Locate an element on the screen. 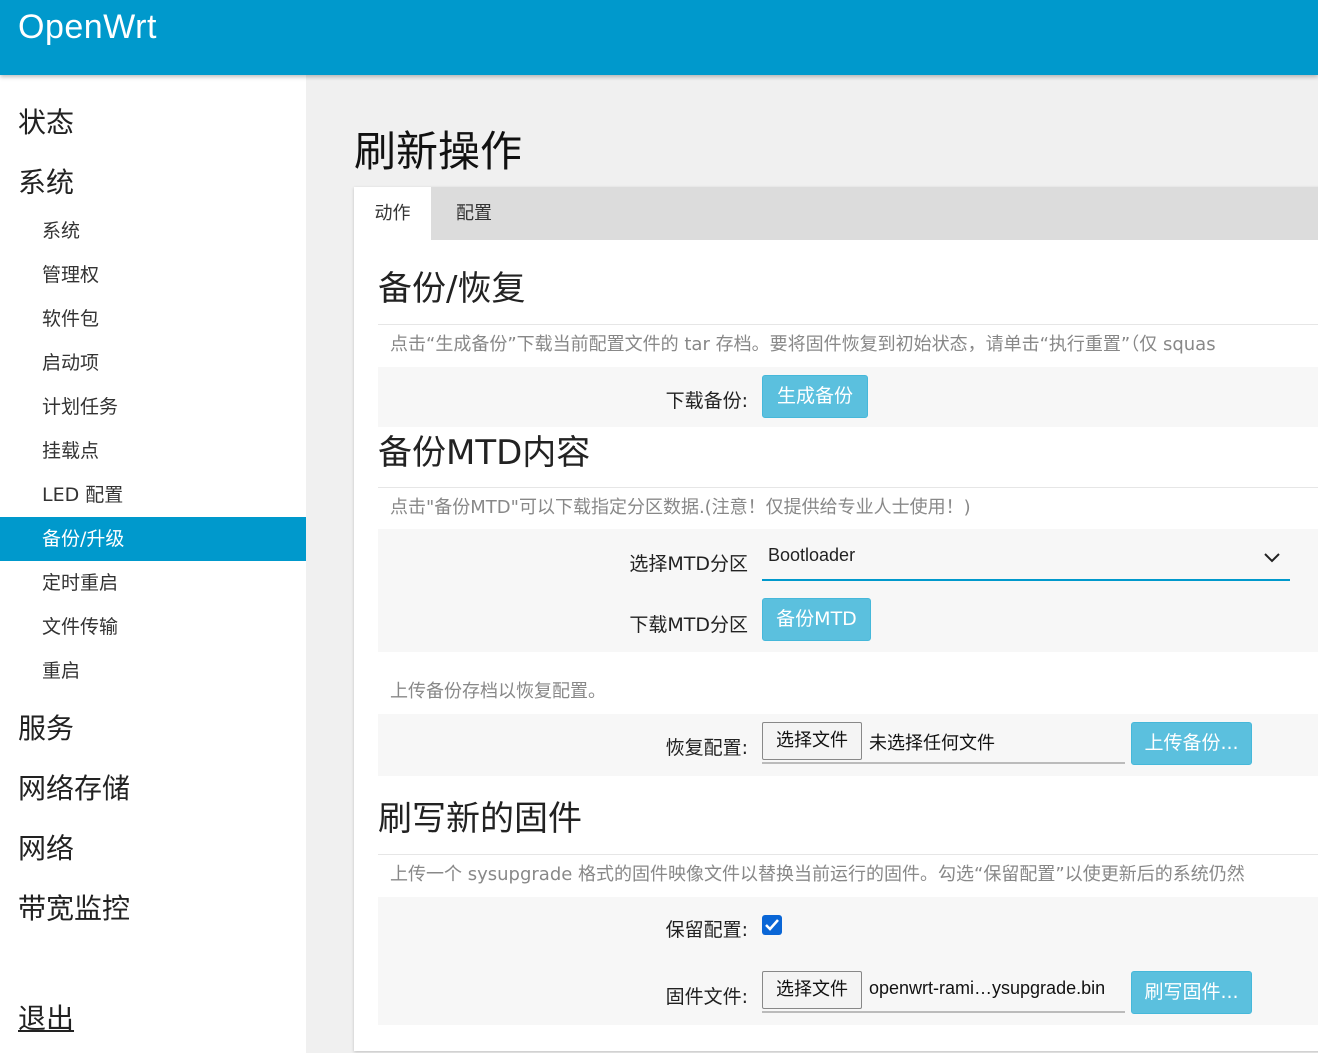  nav-network: 网络 is located at coordinates (46, 847).